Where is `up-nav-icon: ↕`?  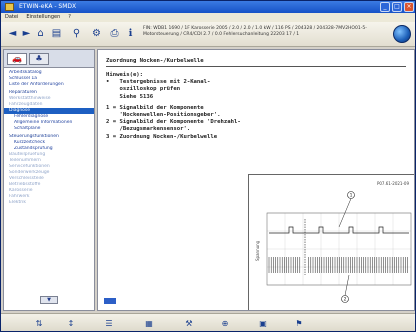 up-nav-icon: ↕ is located at coordinates (71, 324).